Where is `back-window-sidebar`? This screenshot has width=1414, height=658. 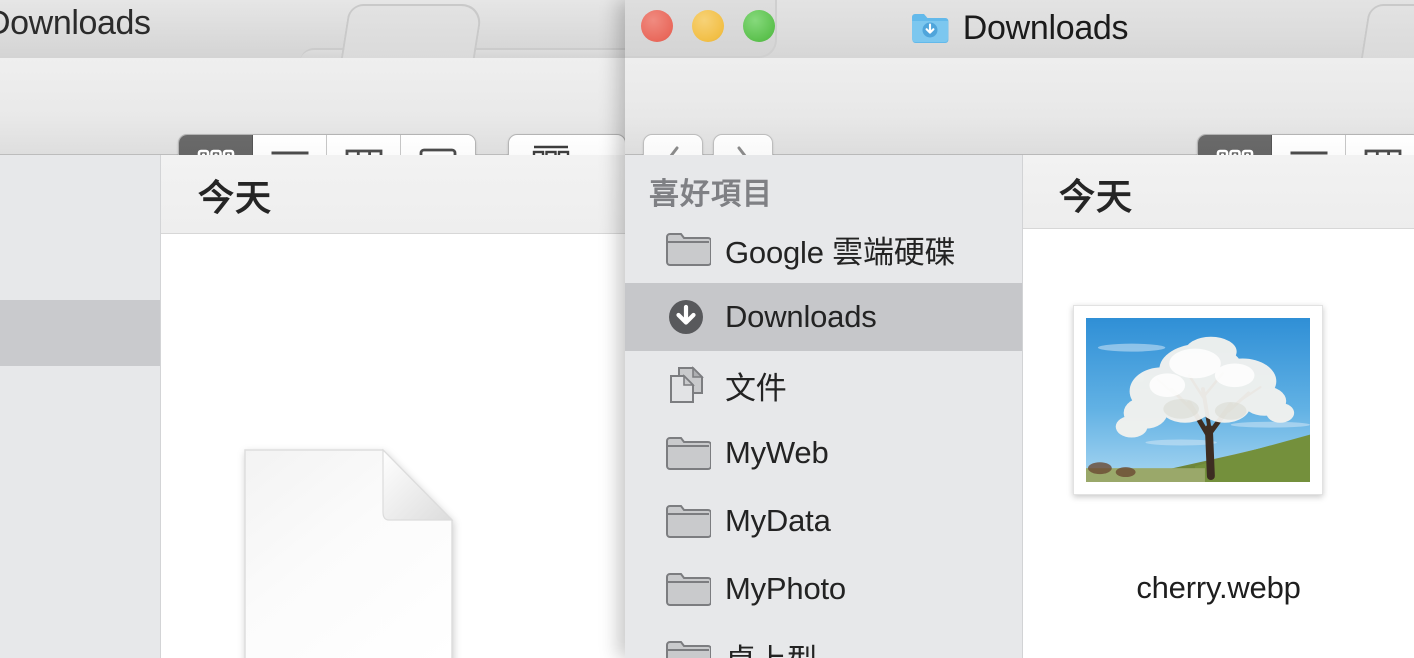 back-window-sidebar is located at coordinates (80, 406).